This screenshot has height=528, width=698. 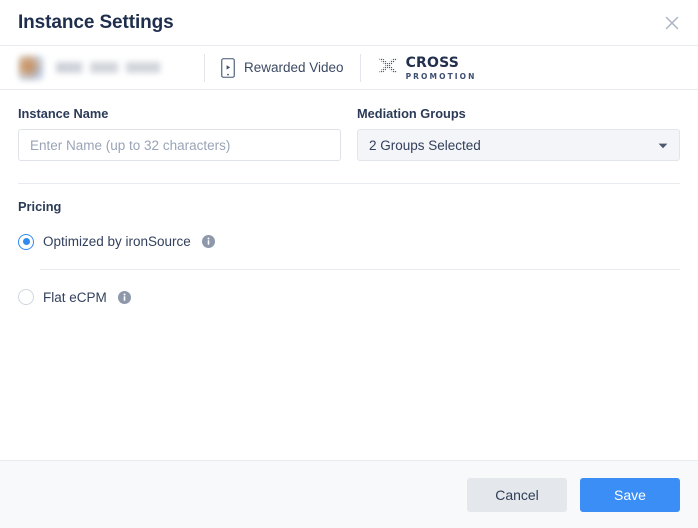 I want to click on mediation-groups-label: Mediation Groups, so click(x=411, y=113).